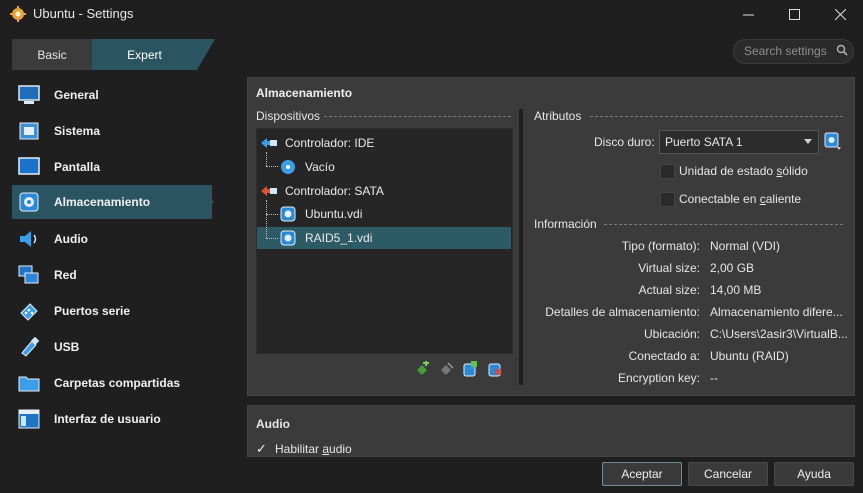 This screenshot has width=863, height=493. What do you see at coordinates (28, 274) in the screenshot?
I see `network-icon` at bounding box center [28, 274].